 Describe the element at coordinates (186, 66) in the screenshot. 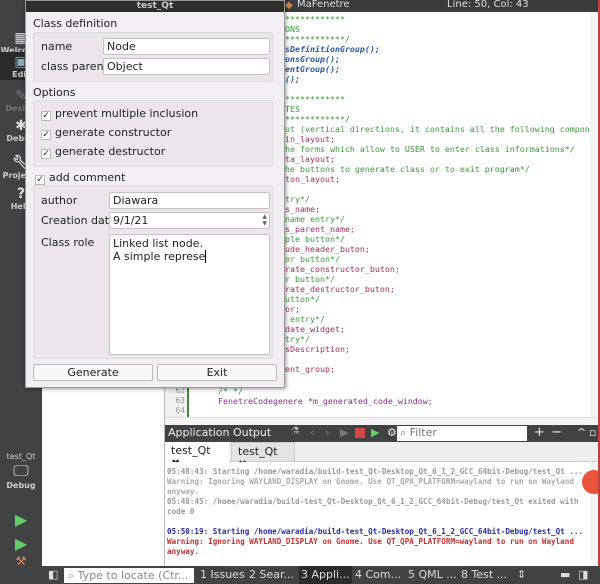

I see `class-parent-input: Object` at that location.